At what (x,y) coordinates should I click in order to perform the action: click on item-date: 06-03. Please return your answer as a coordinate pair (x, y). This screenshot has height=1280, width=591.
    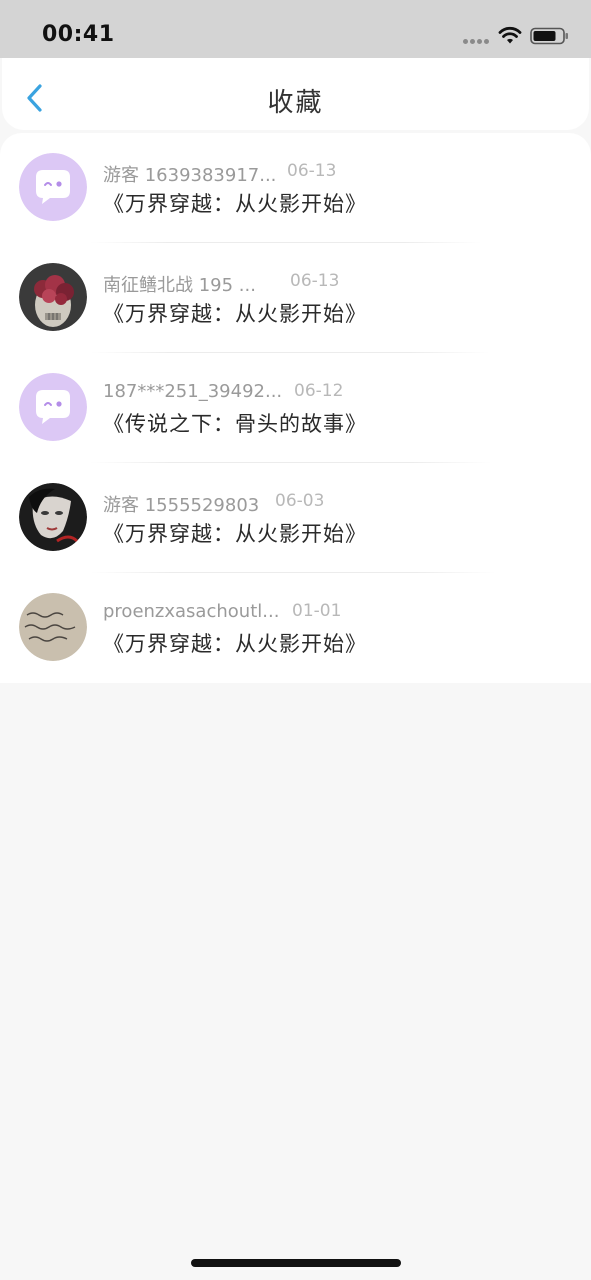
    Looking at the image, I should click on (300, 501).